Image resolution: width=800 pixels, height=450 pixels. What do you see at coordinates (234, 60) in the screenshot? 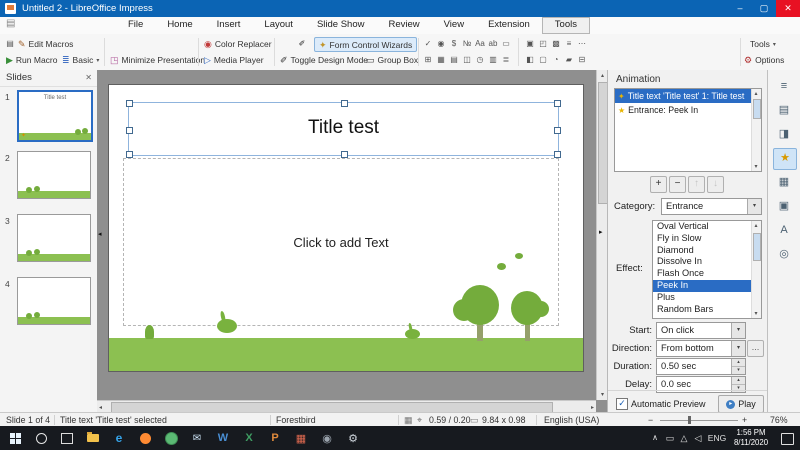
I see `media-player-button: ▷ Media Player` at bounding box center [234, 60].